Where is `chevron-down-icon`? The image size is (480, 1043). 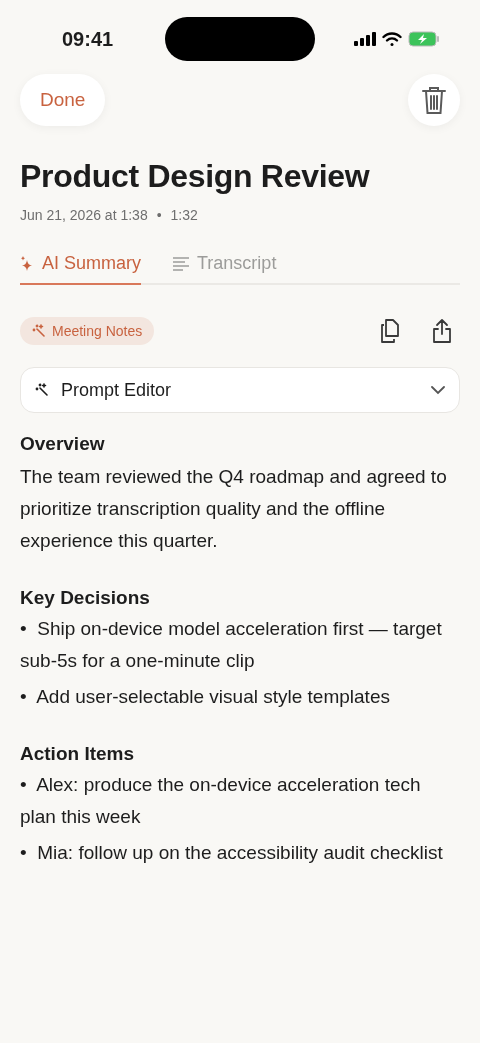
chevron-down-icon is located at coordinates (438, 390).